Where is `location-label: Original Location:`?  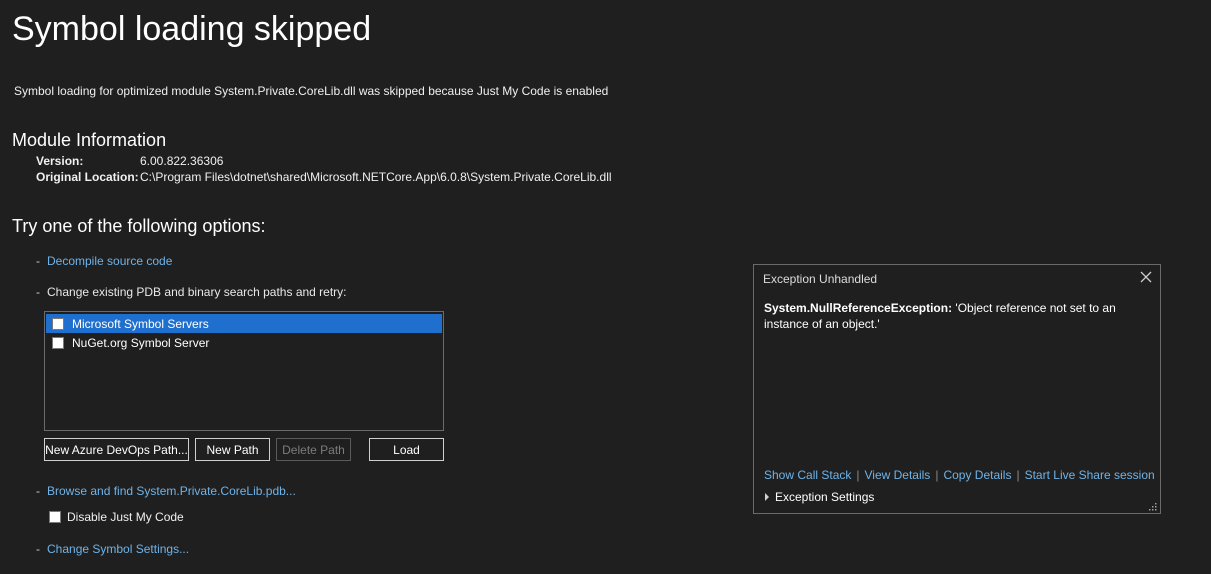 location-label: Original Location: is located at coordinates (87, 177).